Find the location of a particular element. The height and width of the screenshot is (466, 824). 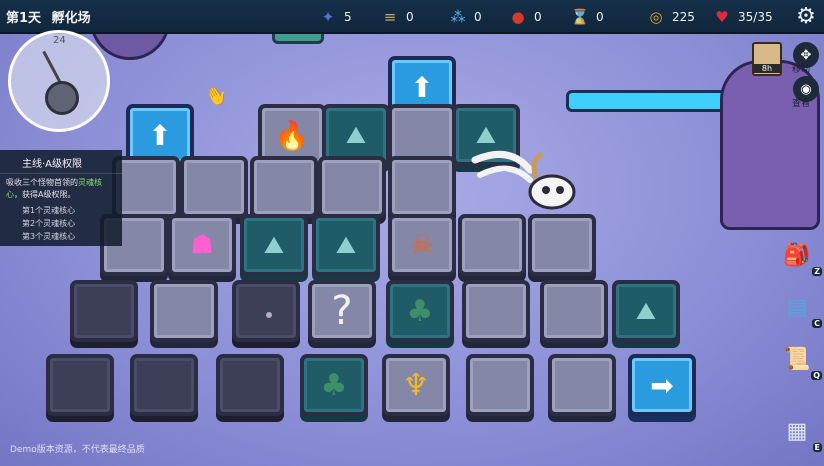

map-button: ▦ E is located at coordinates (799, 431).